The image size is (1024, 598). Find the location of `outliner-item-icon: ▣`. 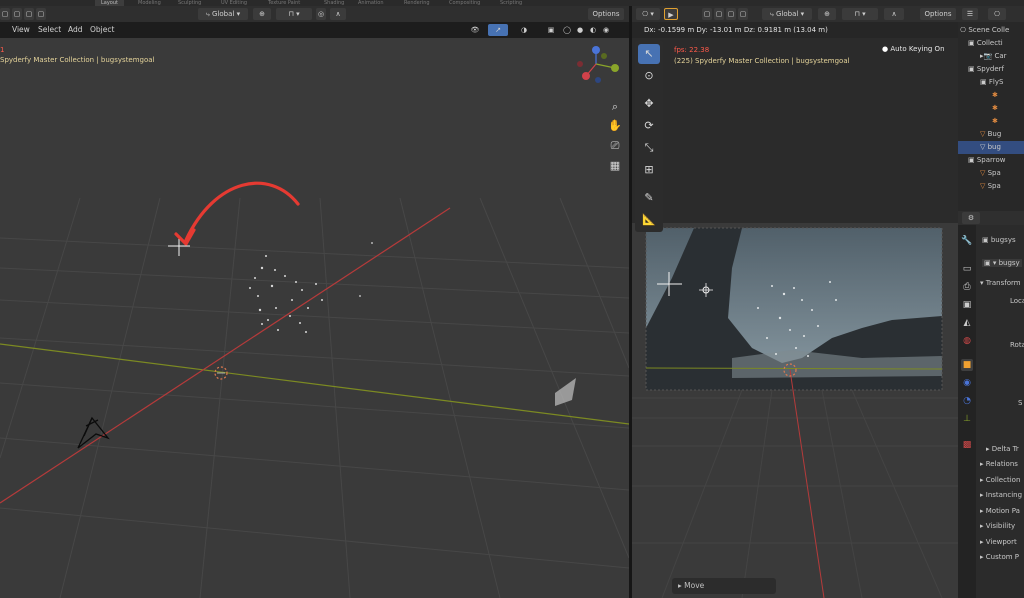

outliner-item-icon: ▣ is located at coordinates (972, 43).